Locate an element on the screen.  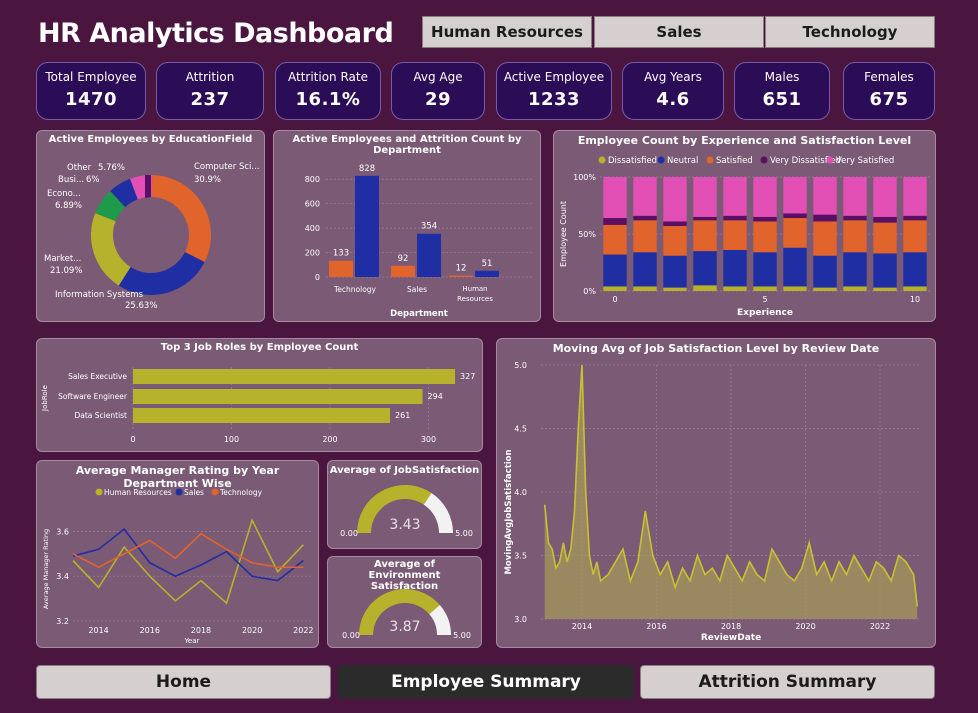
nav-attrition-summary-button: Attrition Summary is located at coordinates (787, 682).